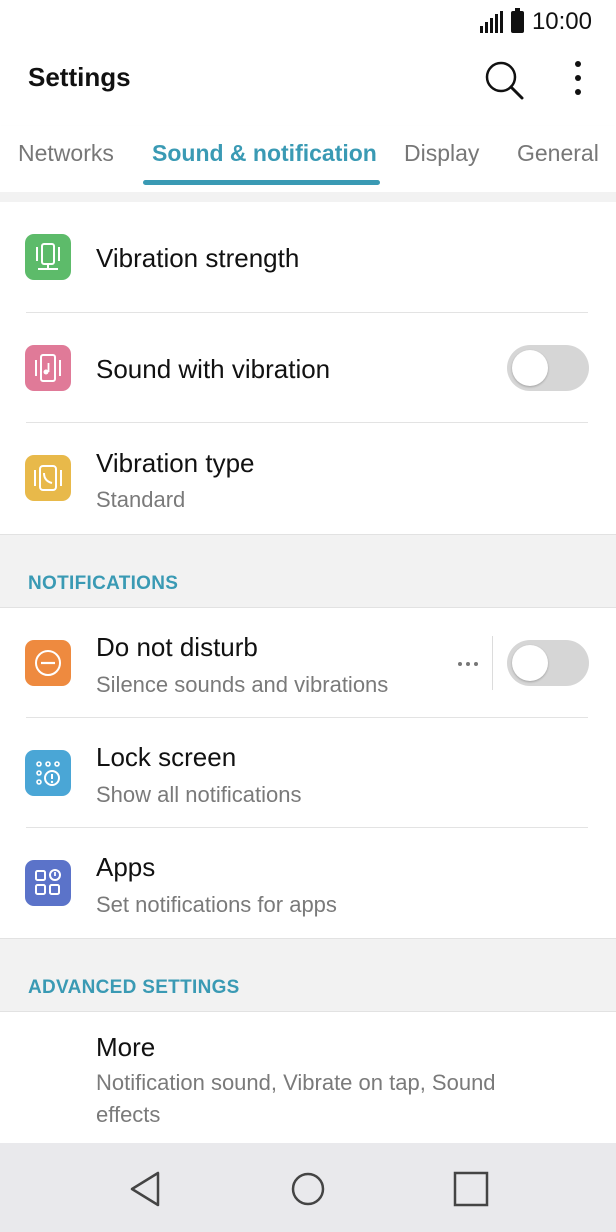 This screenshot has width=616, height=1232. I want to click on row-title: Apps, so click(126, 867).